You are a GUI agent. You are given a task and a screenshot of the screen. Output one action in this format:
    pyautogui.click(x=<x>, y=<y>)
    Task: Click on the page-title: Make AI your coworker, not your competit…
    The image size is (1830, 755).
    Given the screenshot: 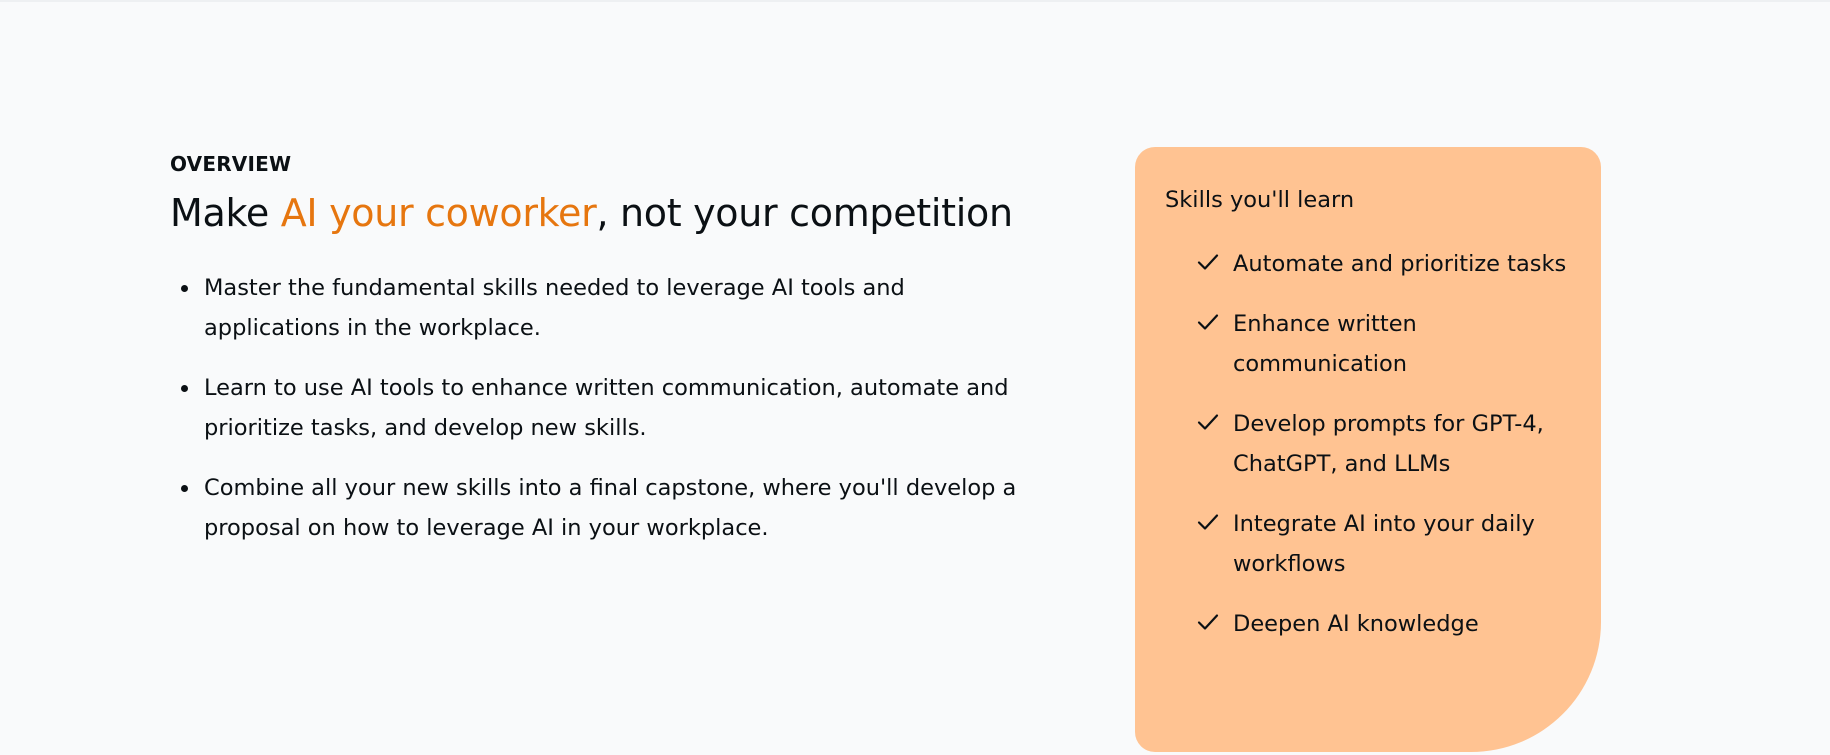 What is the action you would take?
    pyautogui.click(x=610, y=214)
    